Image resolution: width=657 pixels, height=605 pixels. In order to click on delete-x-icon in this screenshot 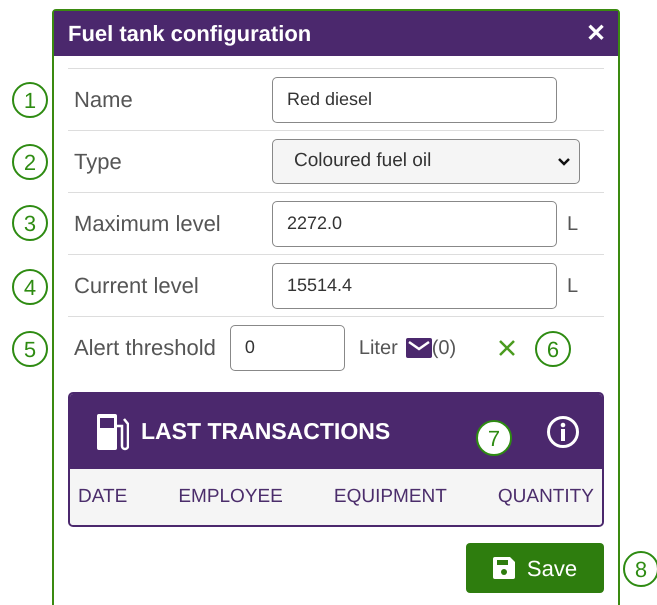, I will do `click(507, 347)`.